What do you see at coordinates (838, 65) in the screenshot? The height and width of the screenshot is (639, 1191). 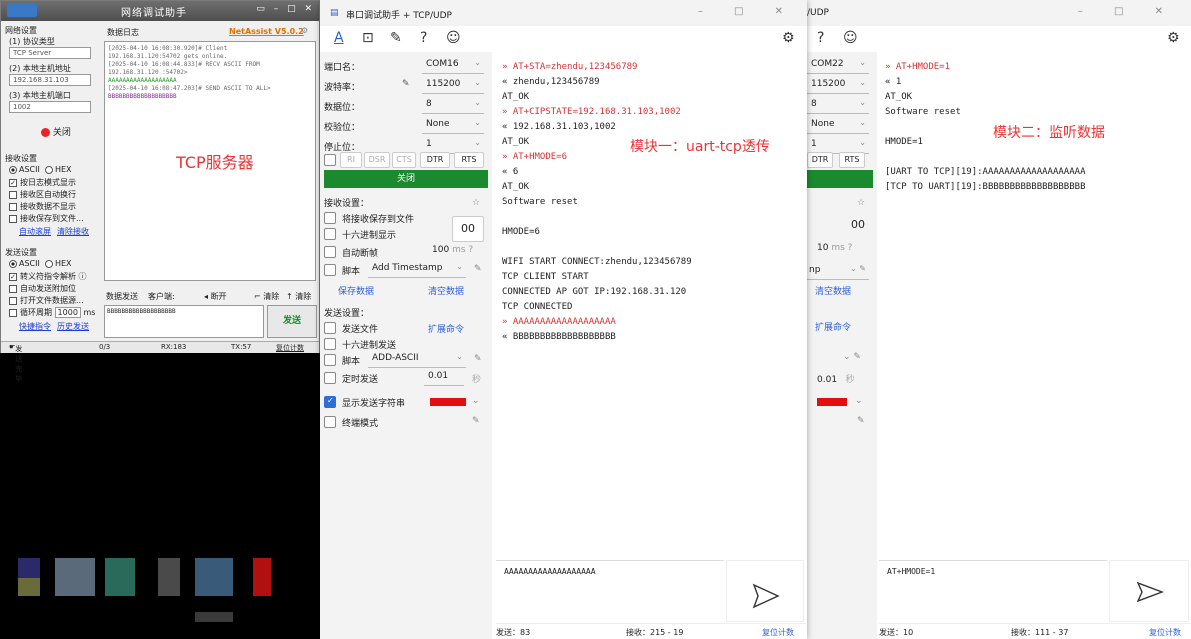 I see `port-select: COM22 ⌄` at bounding box center [838, 65].